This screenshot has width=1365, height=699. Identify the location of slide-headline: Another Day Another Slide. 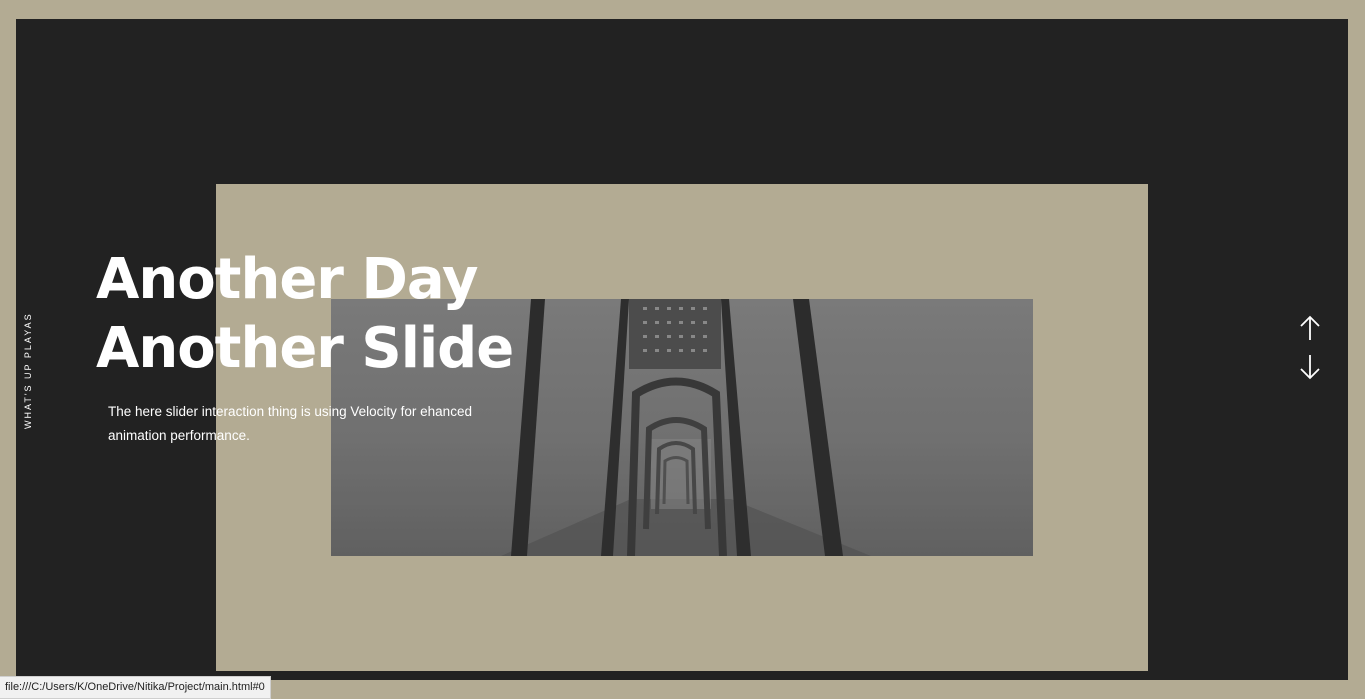
(305, 314).